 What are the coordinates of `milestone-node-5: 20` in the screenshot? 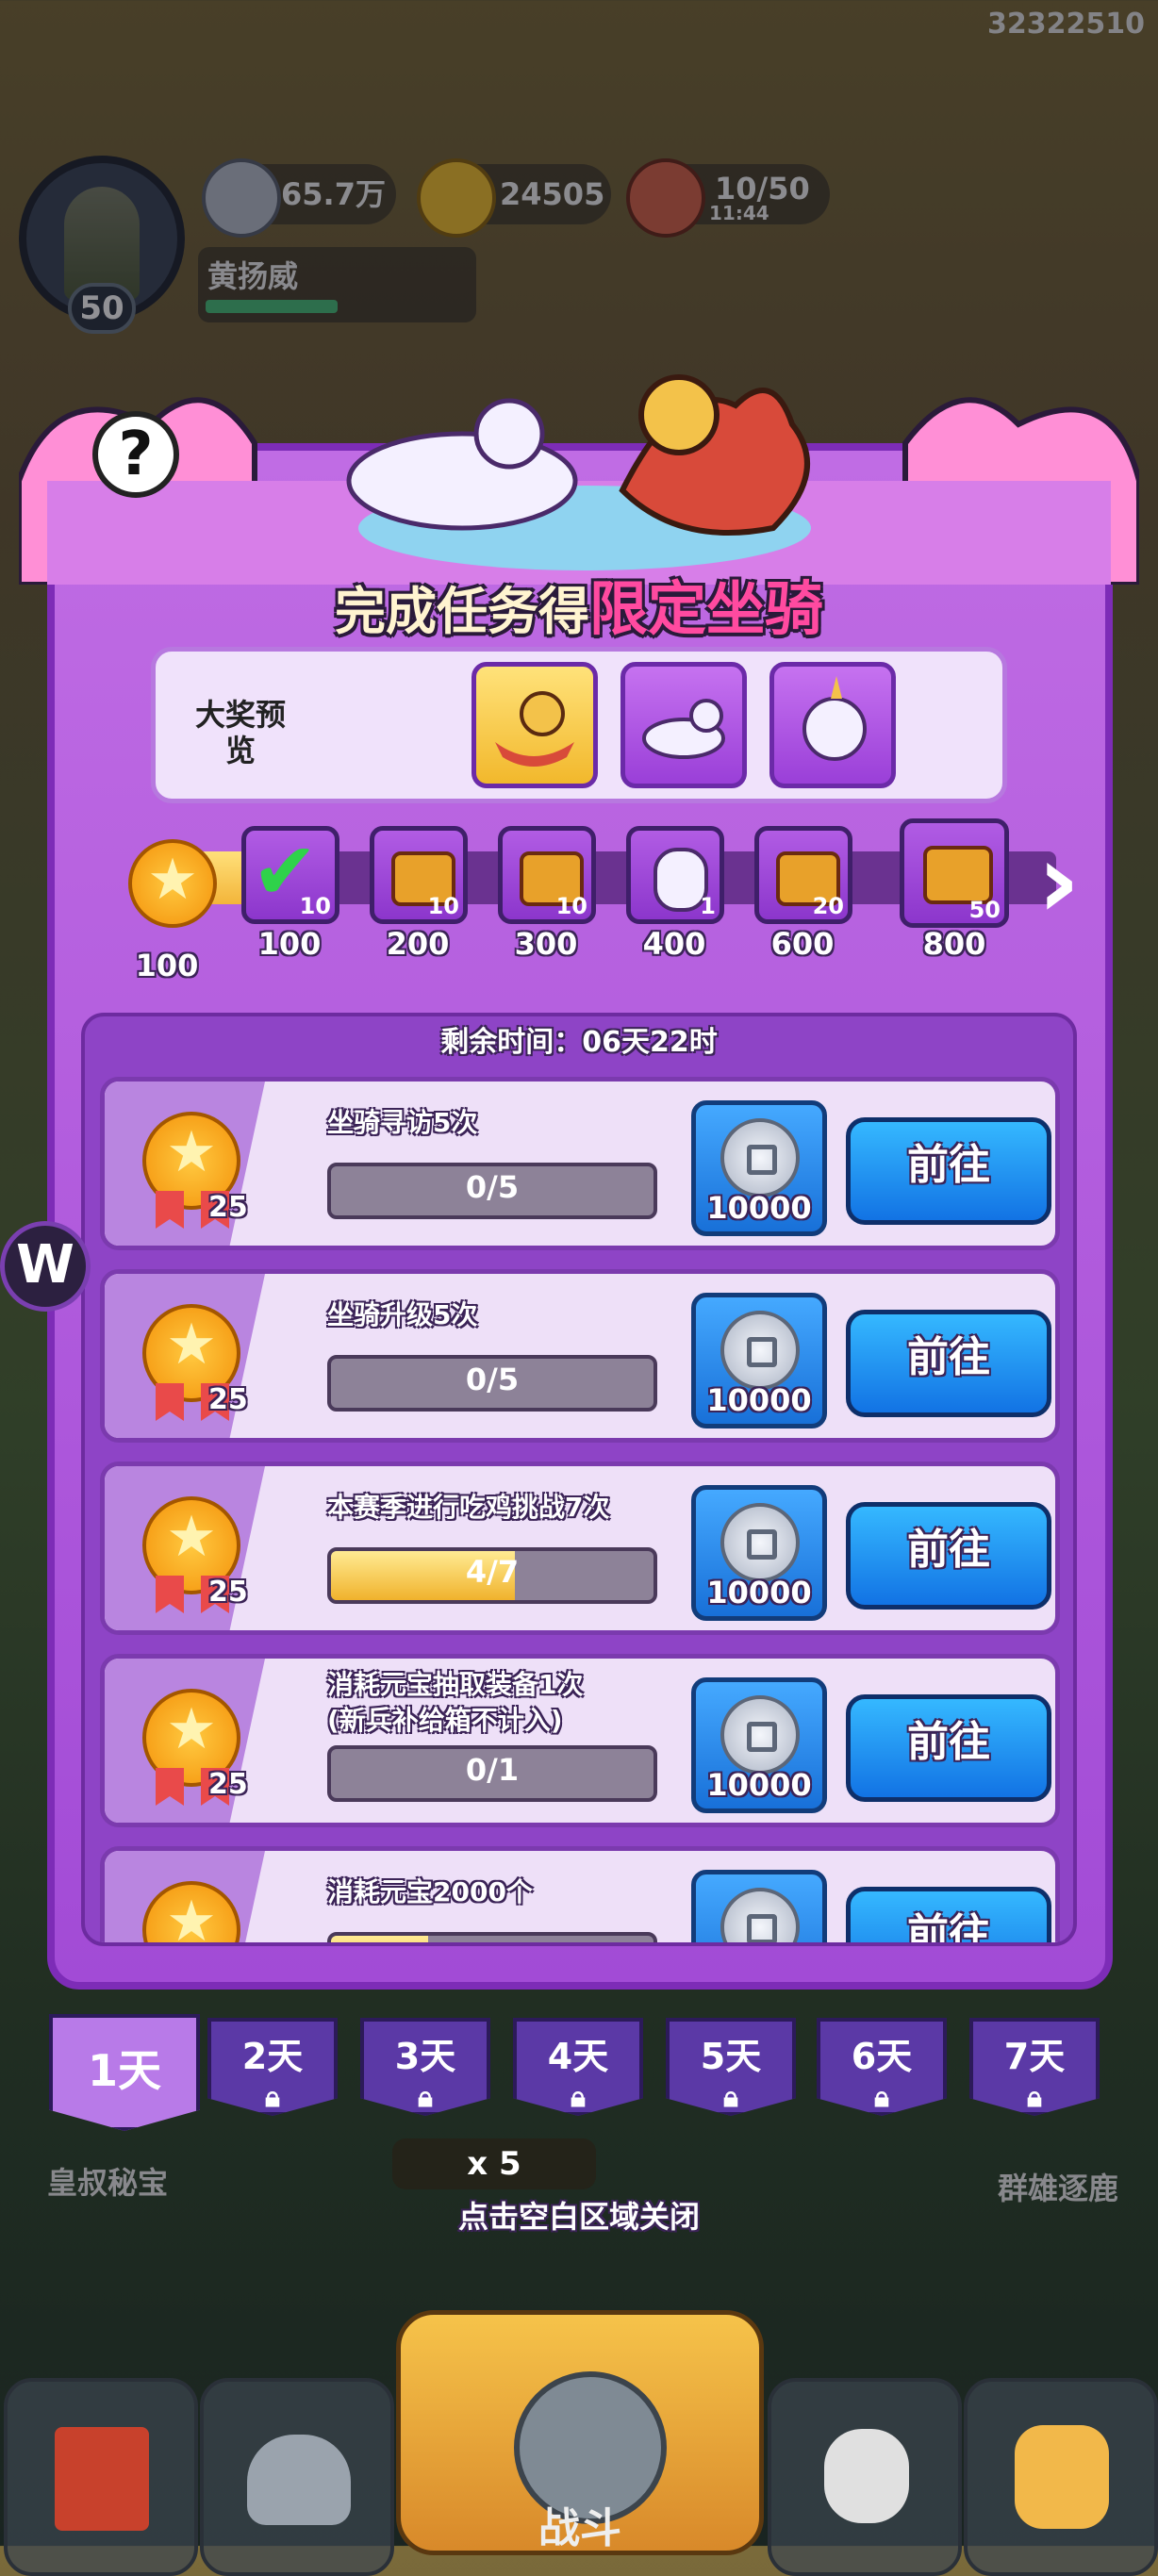 It's located at (803, 875).